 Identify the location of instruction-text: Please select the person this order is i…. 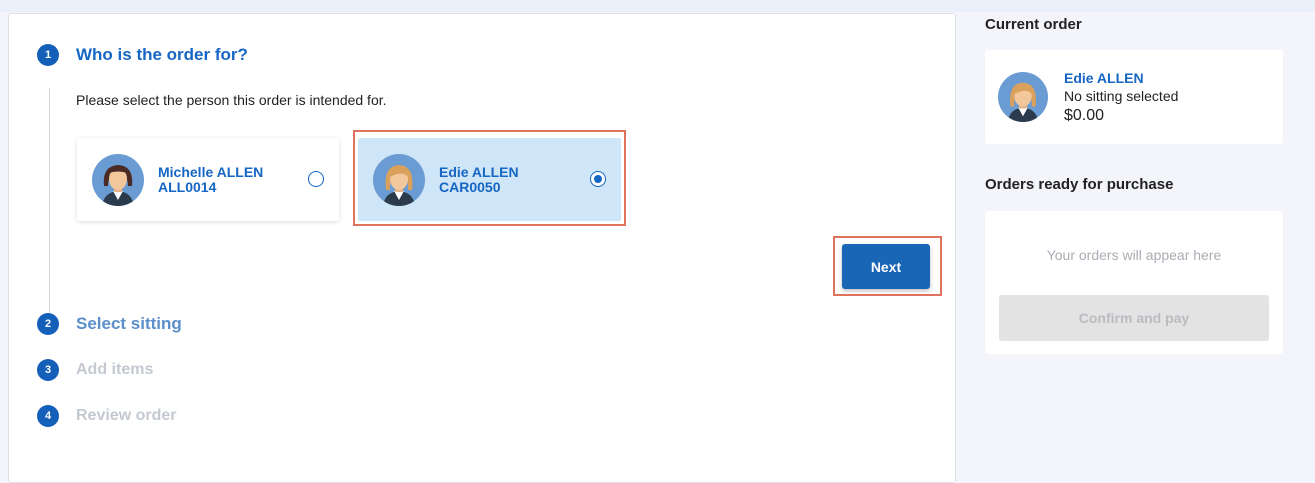
(231, 100).